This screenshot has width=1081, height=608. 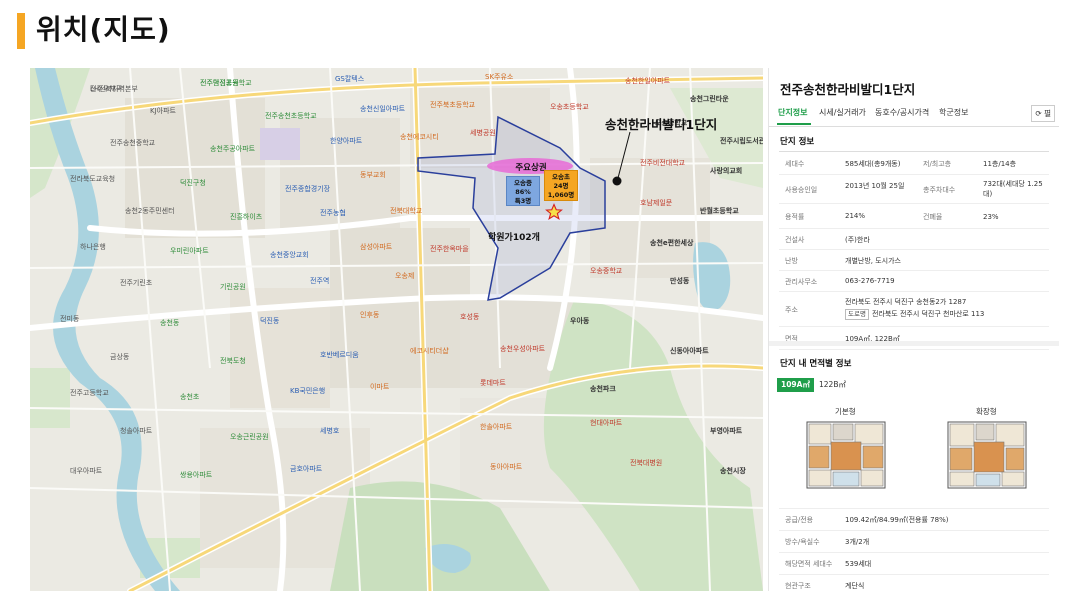 I want to click on map-place-label: 금호아파트, so click(x=306, y=469).